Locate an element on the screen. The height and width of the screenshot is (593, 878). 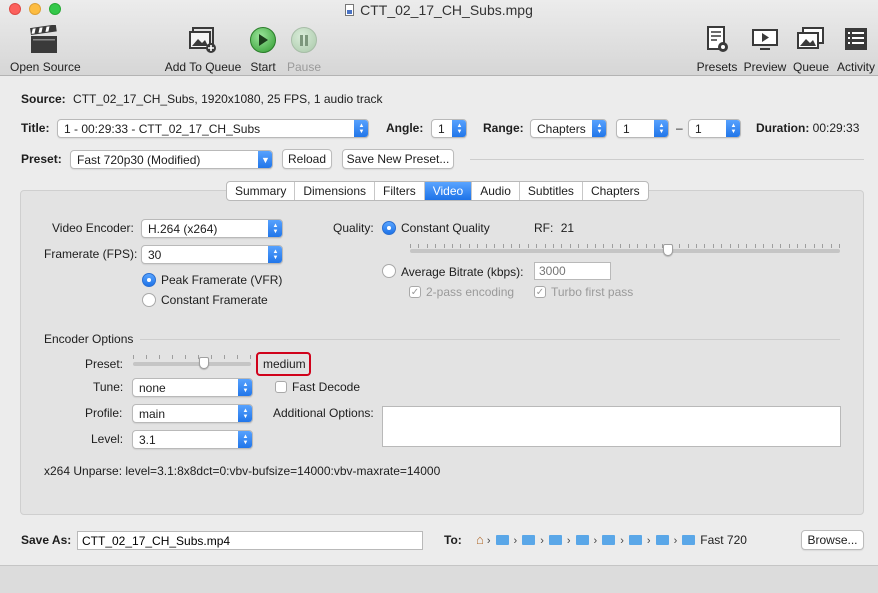
level-select: 3.1 ▲ ▼ is located at coordinates (192, 439).